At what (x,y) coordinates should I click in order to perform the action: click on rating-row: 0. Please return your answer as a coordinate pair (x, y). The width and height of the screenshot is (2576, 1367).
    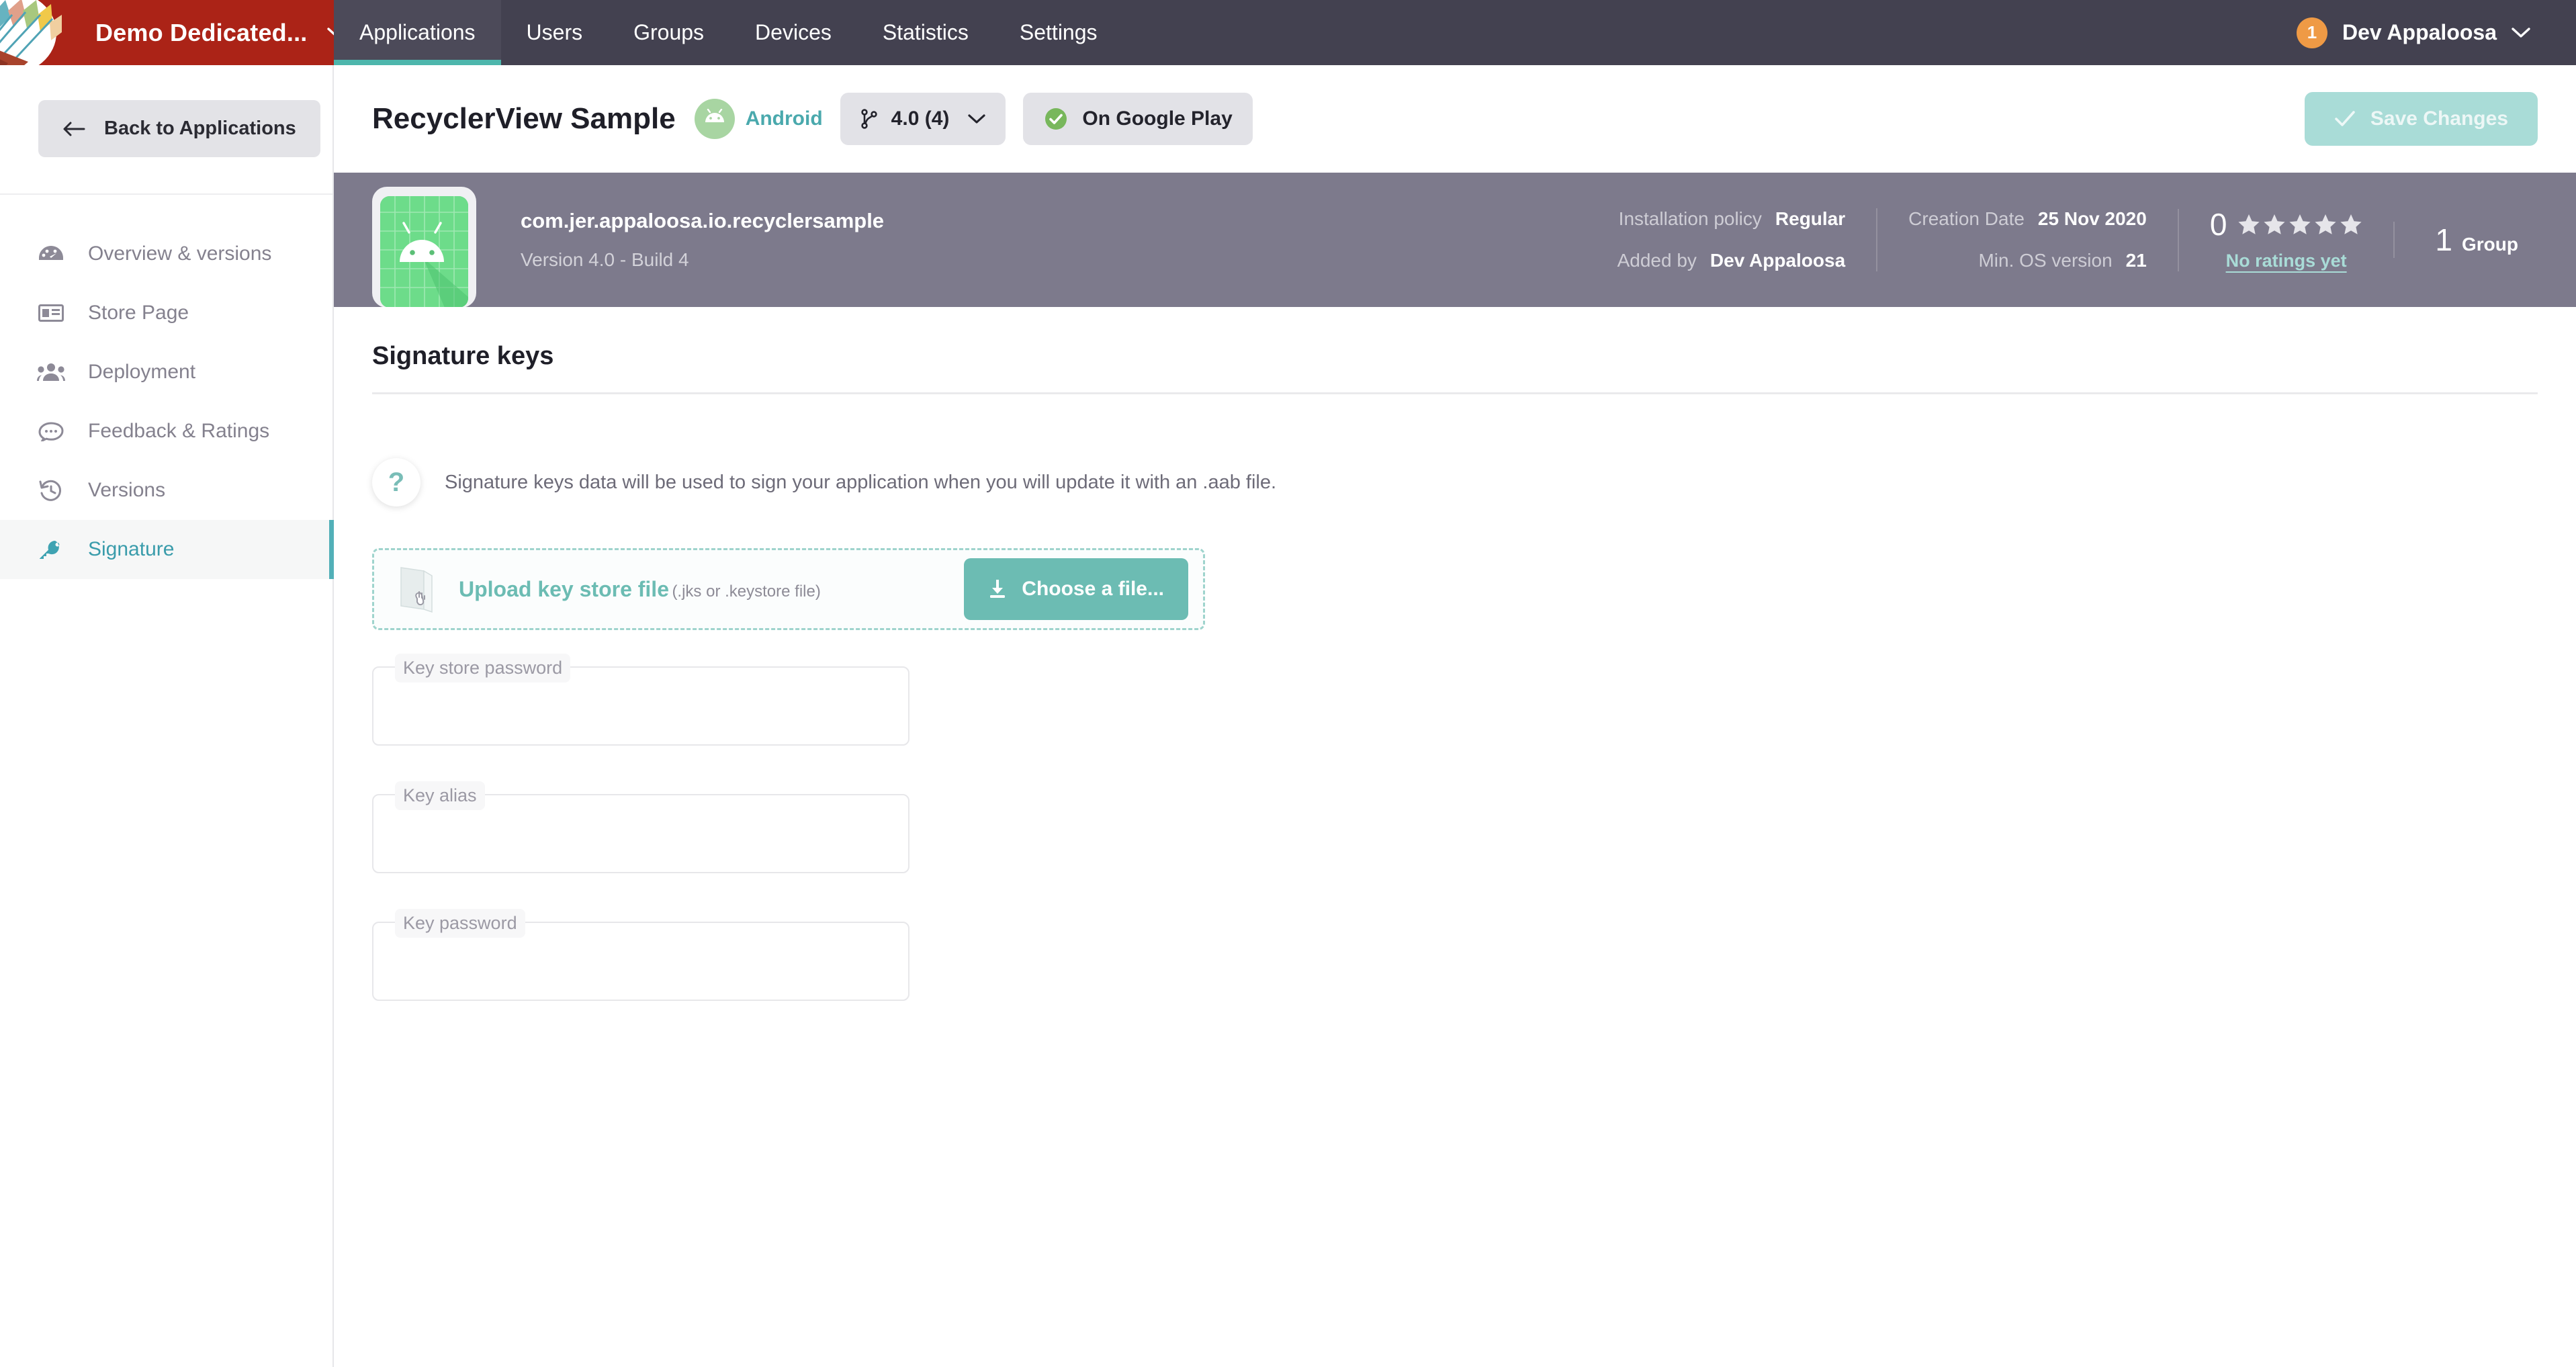
    Looking at the image, I should click on (2287, 225).